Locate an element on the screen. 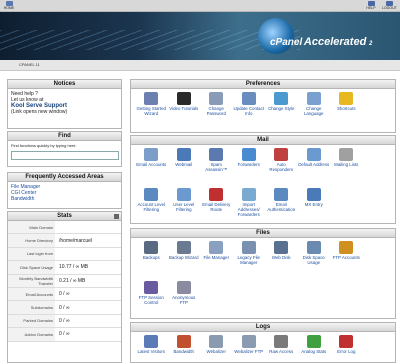 Image resolution: width=400 pixels, height=364 pixels. visitors-icon is located at coordinates (151, 341).